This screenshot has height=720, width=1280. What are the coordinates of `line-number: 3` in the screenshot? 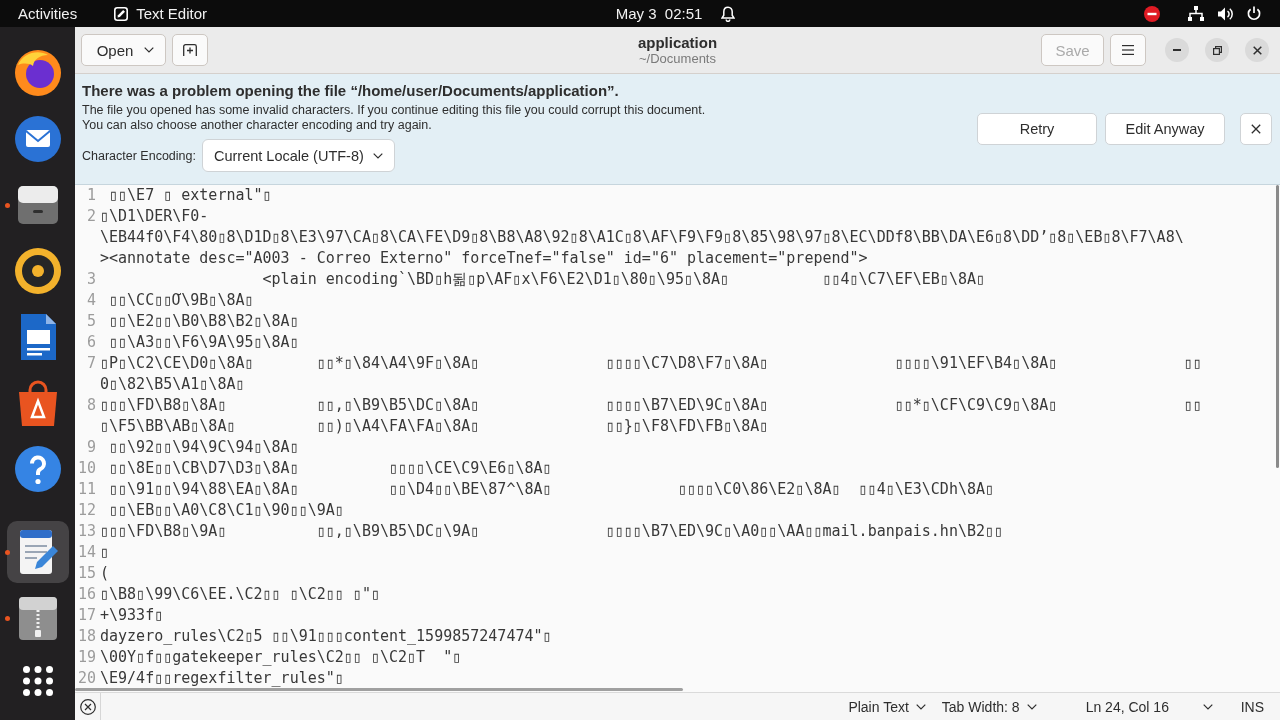 It's located at (91, 279).